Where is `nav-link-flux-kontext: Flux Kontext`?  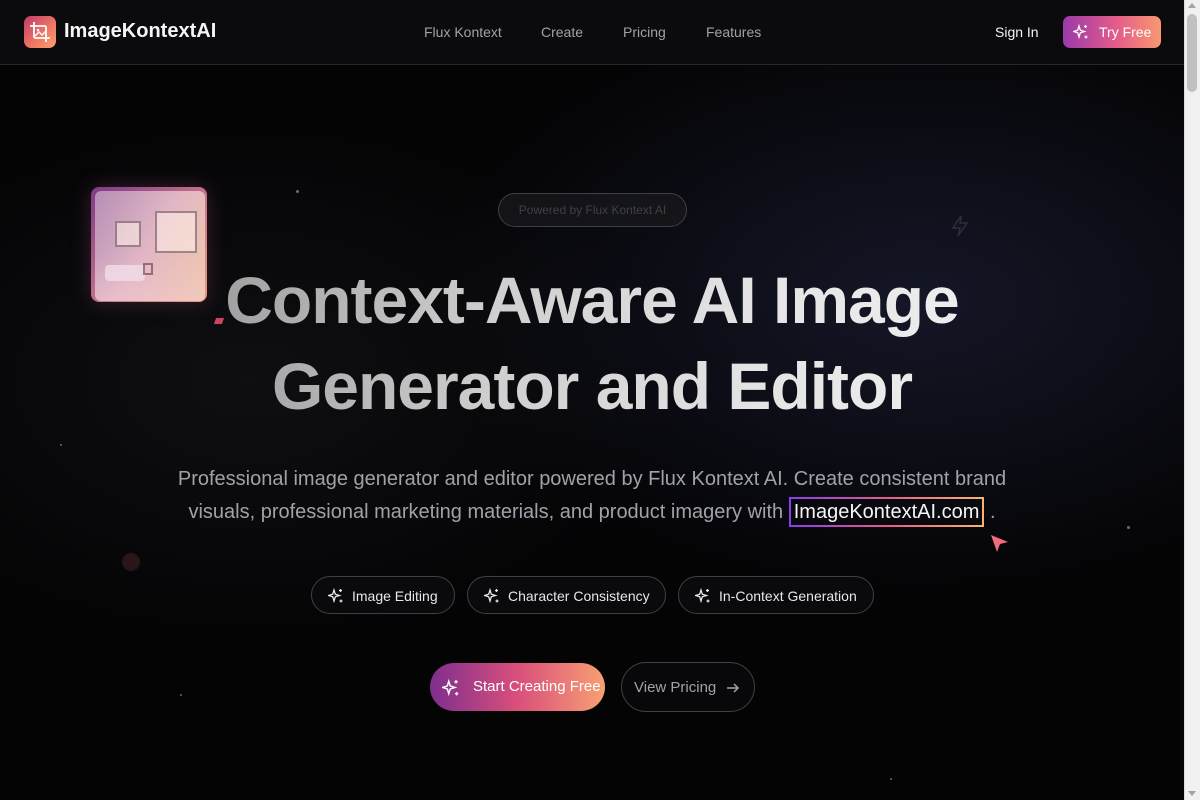 nav-link-flux-kontext: Flux Kontext is located at coordinates (463, 32).